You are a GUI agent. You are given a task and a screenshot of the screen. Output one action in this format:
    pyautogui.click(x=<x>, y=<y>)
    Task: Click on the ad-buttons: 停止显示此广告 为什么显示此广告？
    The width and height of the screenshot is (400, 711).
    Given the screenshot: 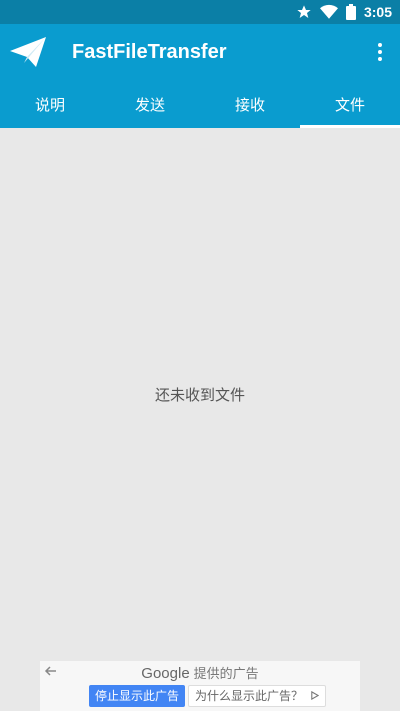 What is the action you would take?
    pyautogui.click(x=207, y=696)
    